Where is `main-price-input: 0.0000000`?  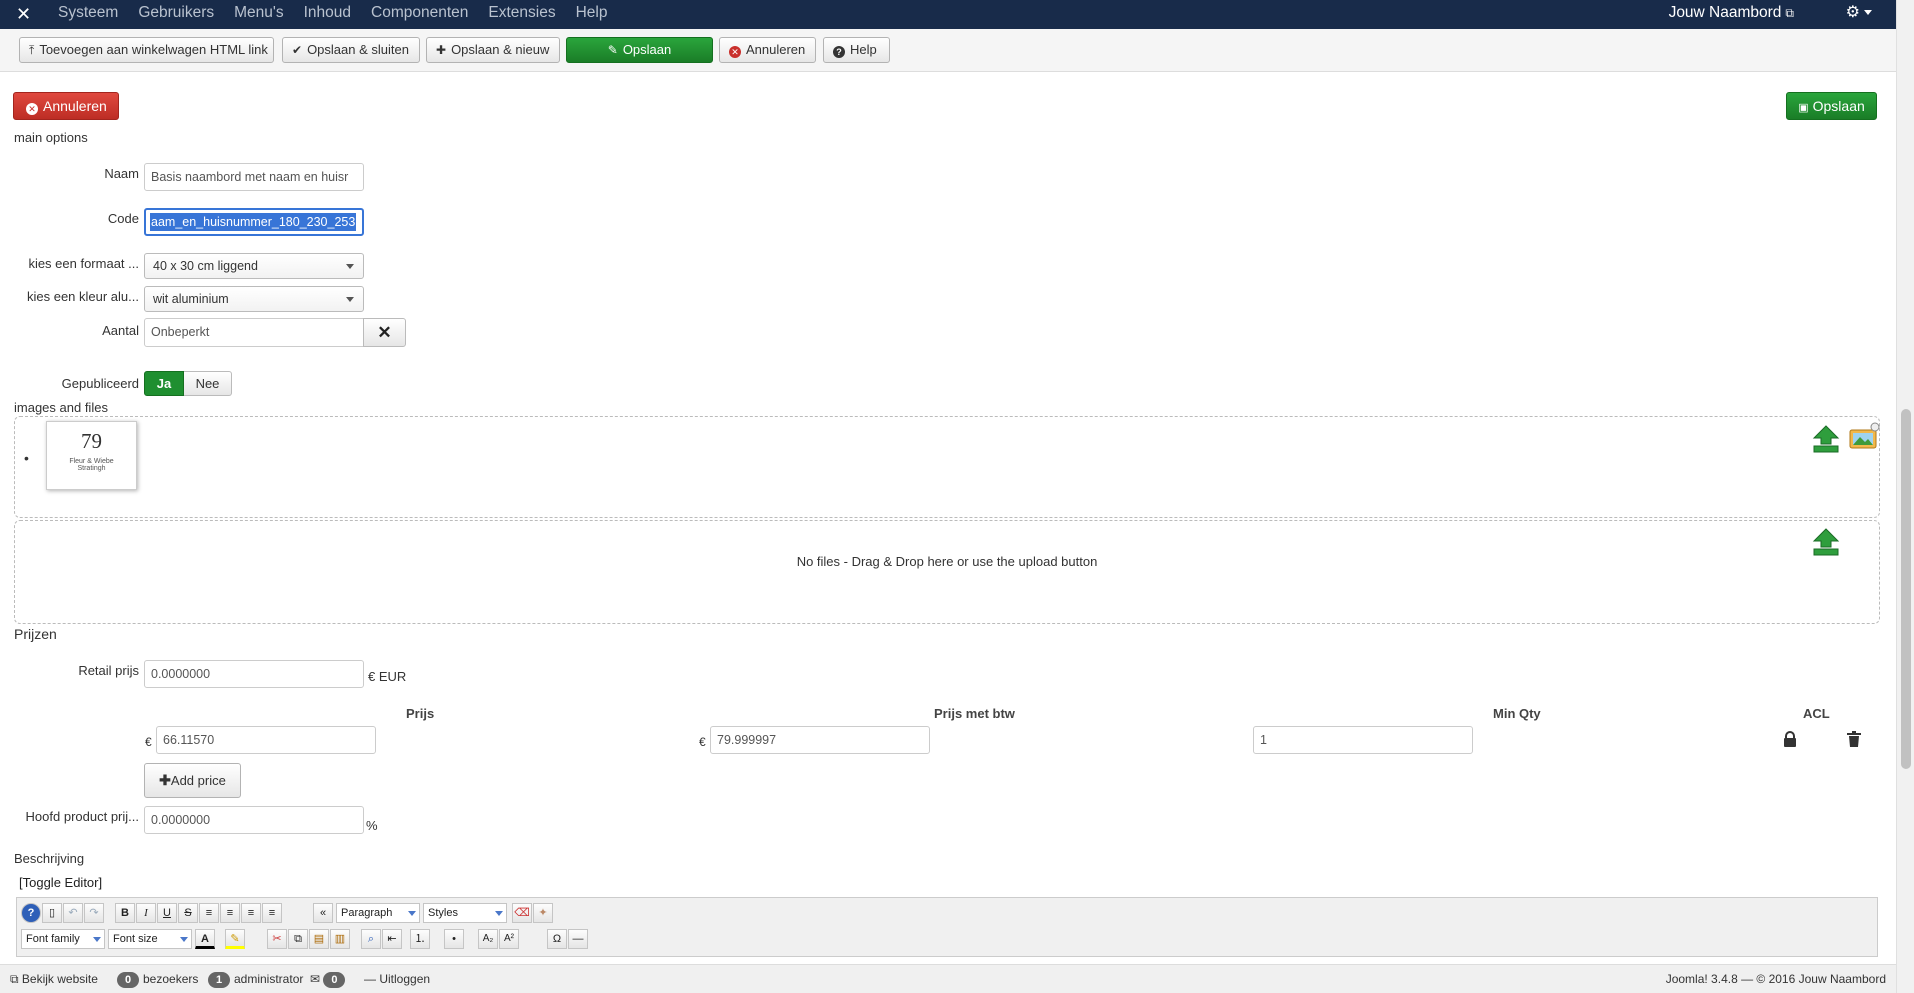 main-price-input: 0.0000000 is located at coordinates (254, 820).